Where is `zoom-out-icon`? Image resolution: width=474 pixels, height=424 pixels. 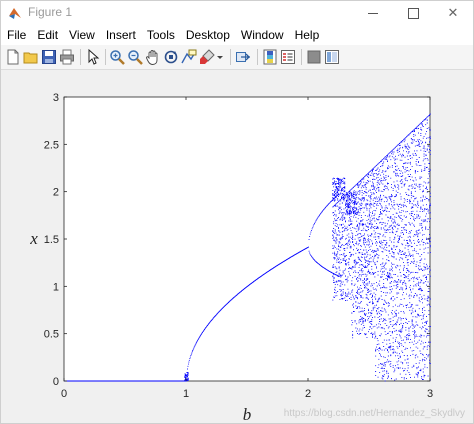
zoom-out-icon is located at coordinates (135, 57).